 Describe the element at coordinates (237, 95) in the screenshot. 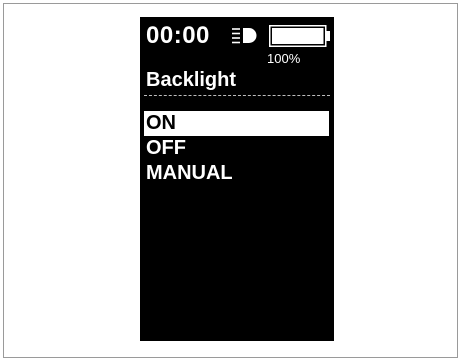

I see `title-divider` at that location.